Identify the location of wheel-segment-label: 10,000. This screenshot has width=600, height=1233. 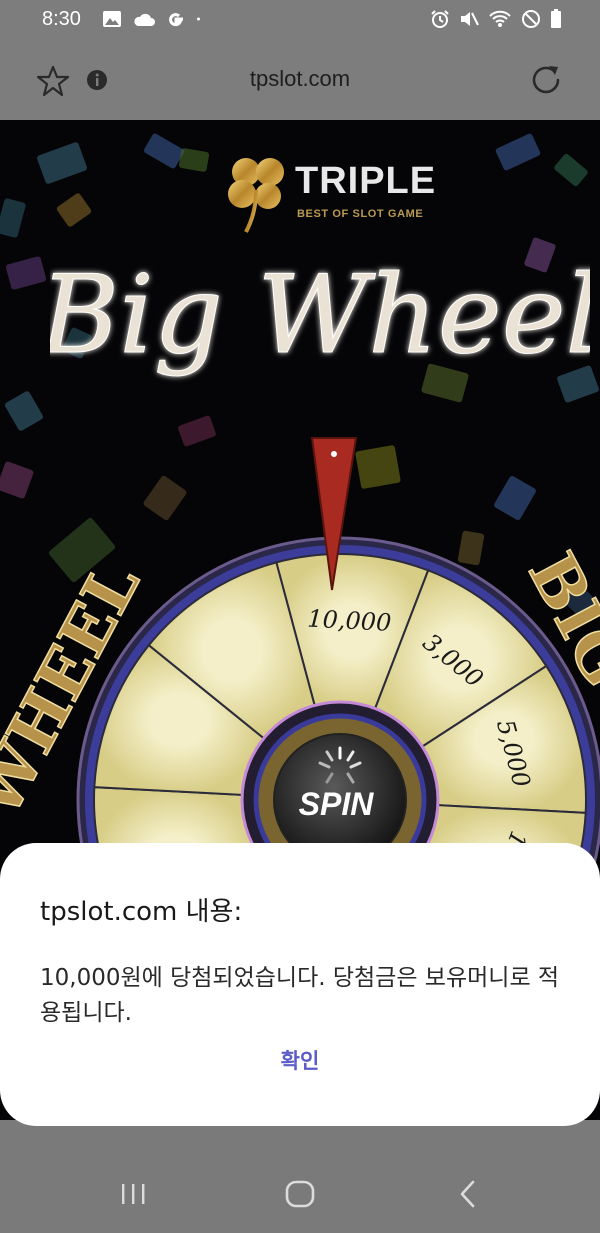
(349, 621).